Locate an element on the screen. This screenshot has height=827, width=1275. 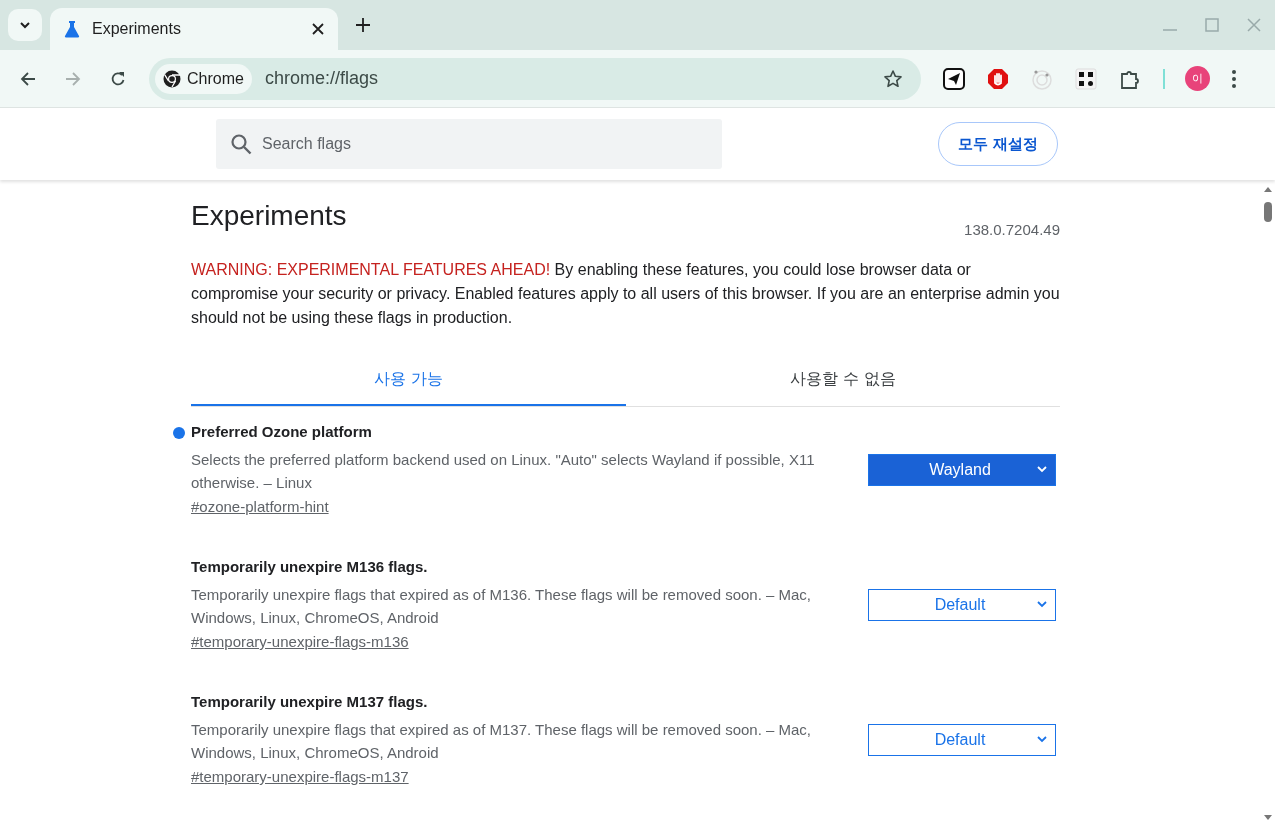
flag-description: Temporarily unexpire flags that expired as of M137. These flags will be removed soon. – Mac, Windows, Linux, ChromeOS, Android is located at coordinates (502, 741).